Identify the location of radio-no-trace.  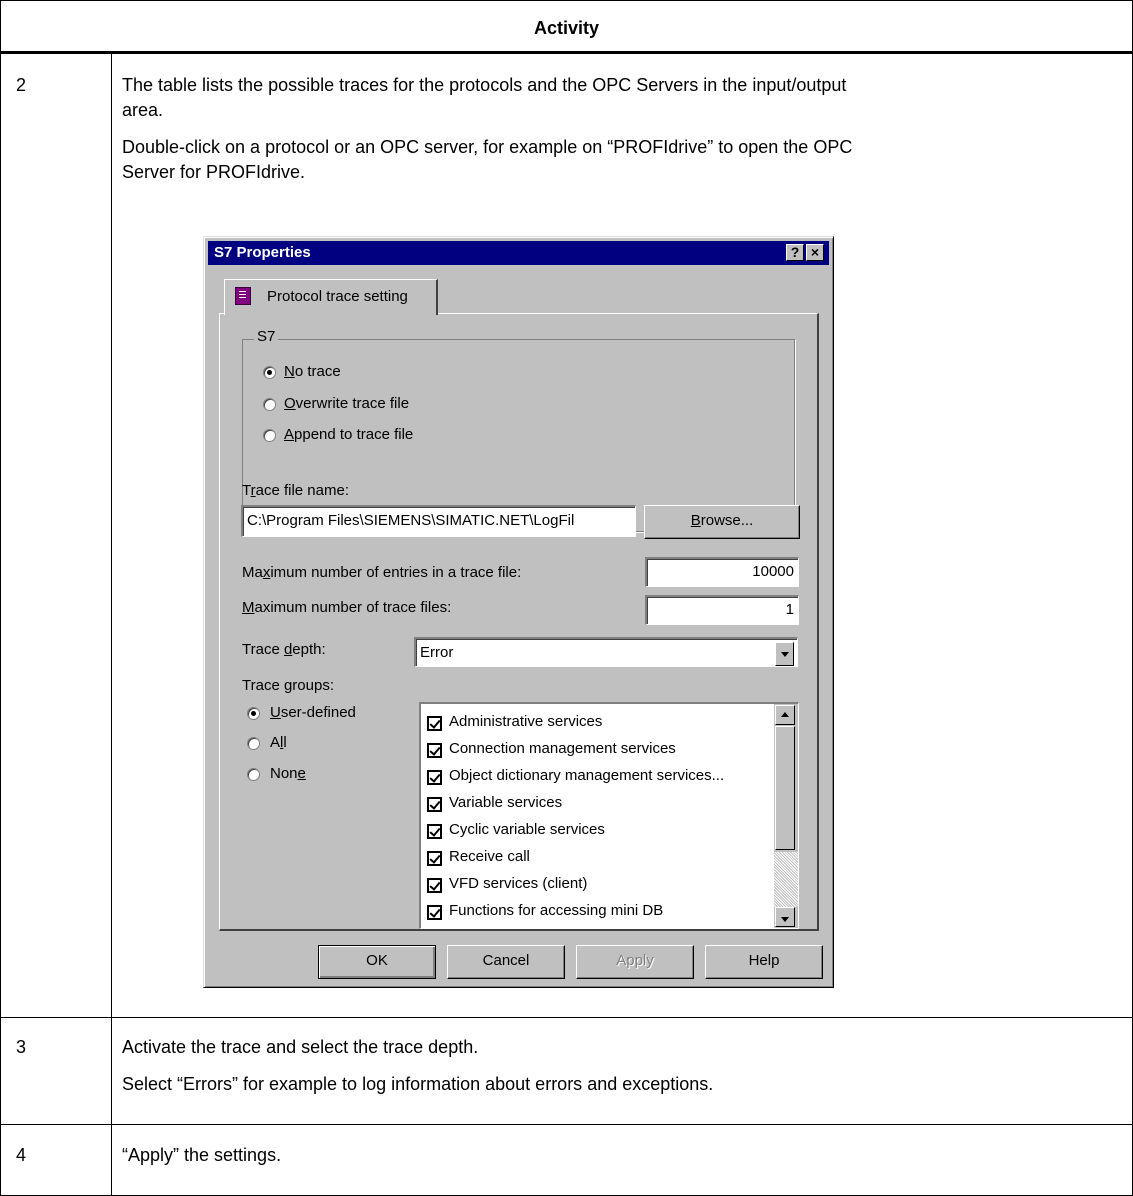
(269, 372).